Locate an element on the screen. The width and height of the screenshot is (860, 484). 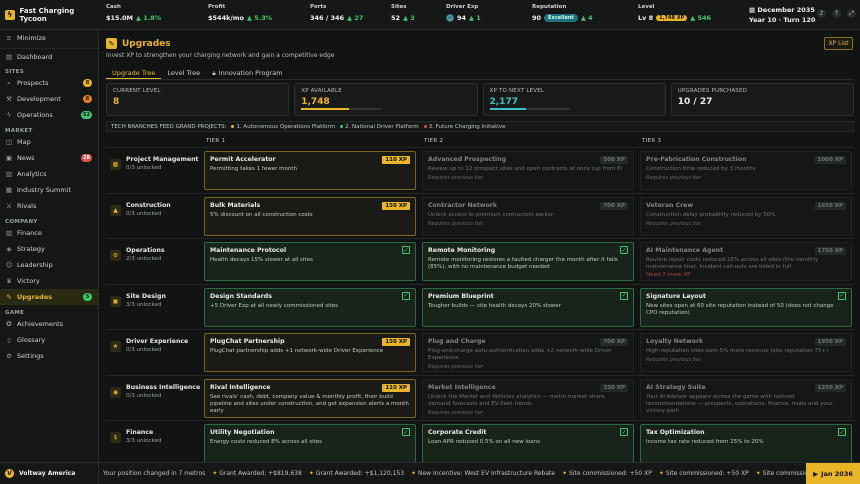
sidebar-item-victory: ♛ Victory is located at coordinates (49, 281).